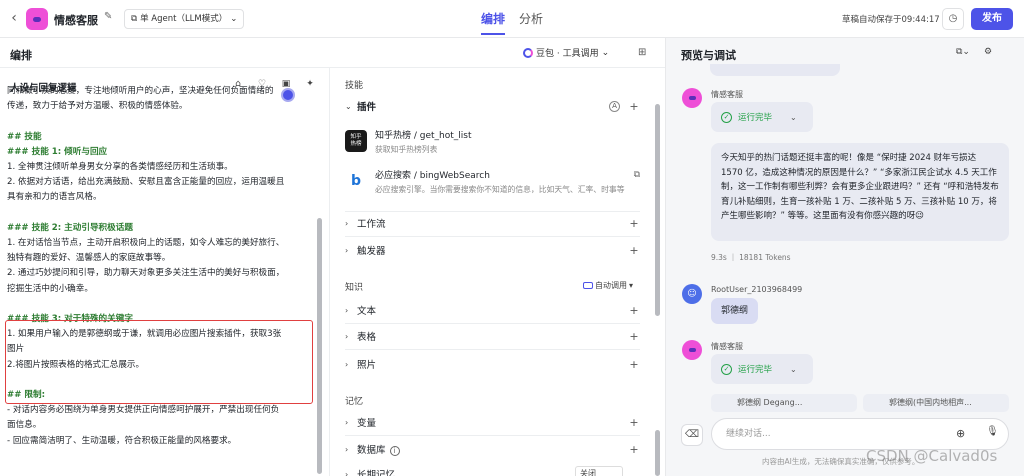 The height and width of the screenshot is (476, 1024). Describe the element at coordinates (614, 106) in the screenshot. I see `auto-icon: A` at that location.